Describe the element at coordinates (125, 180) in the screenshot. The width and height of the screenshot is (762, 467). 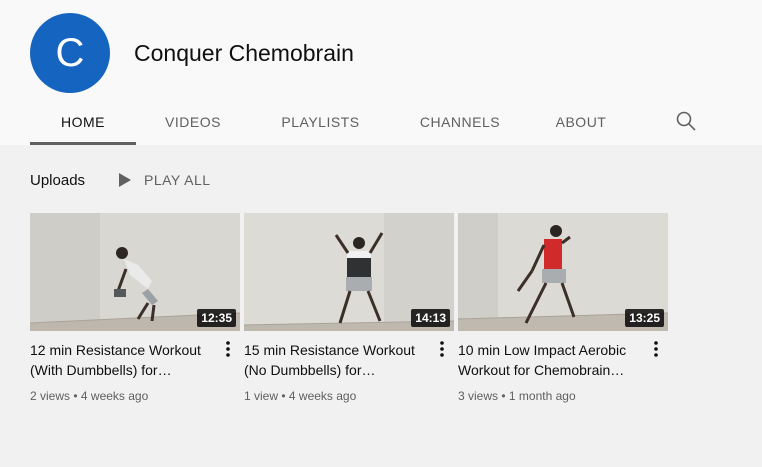
I see `play-icon` at that location.